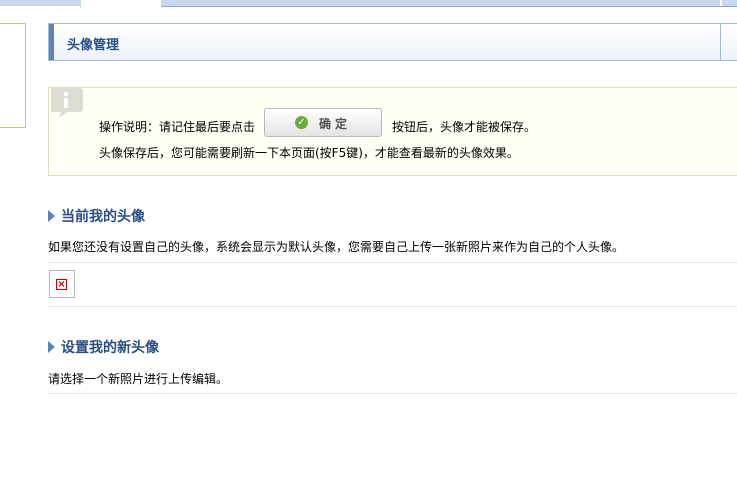 The width and height of the screenshot is (737, 491). I want to click on notice-line1-text: 操作说明：请记住最后要点击, so click(177, 127).